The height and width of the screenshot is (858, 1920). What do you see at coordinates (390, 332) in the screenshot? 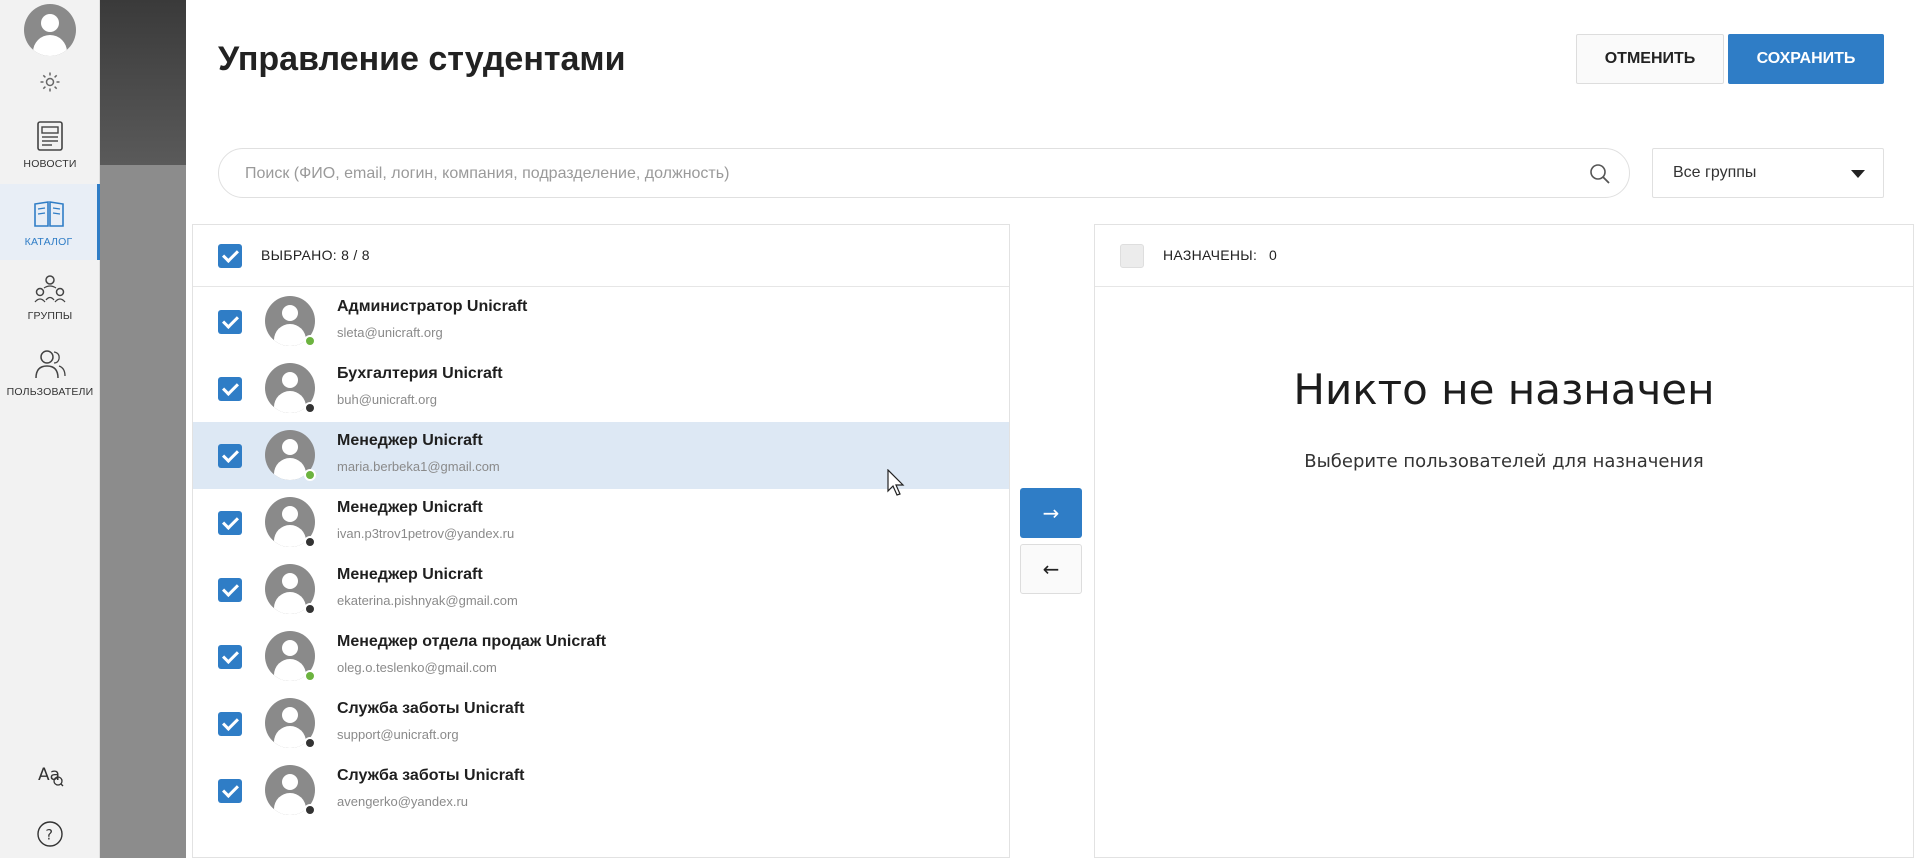
I see `user-email: sleta@unicraft.org` at bounding box center [390, 332].